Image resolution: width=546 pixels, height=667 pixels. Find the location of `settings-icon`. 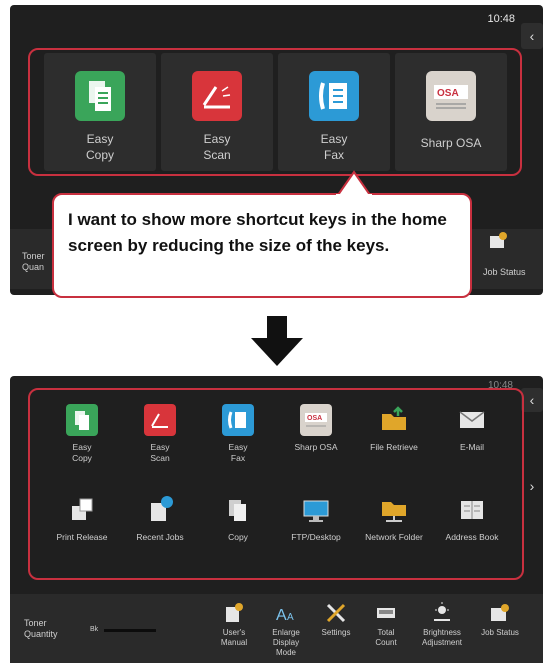

settings-icon is located at coordinates (336, 613).